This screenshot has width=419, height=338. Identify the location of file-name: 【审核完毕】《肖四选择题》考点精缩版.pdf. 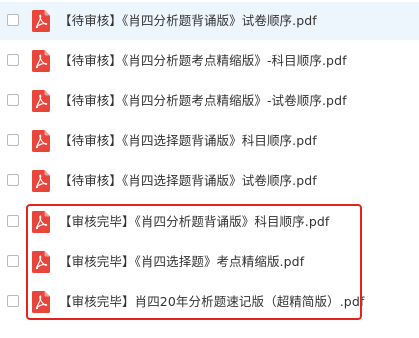
(181, 262).